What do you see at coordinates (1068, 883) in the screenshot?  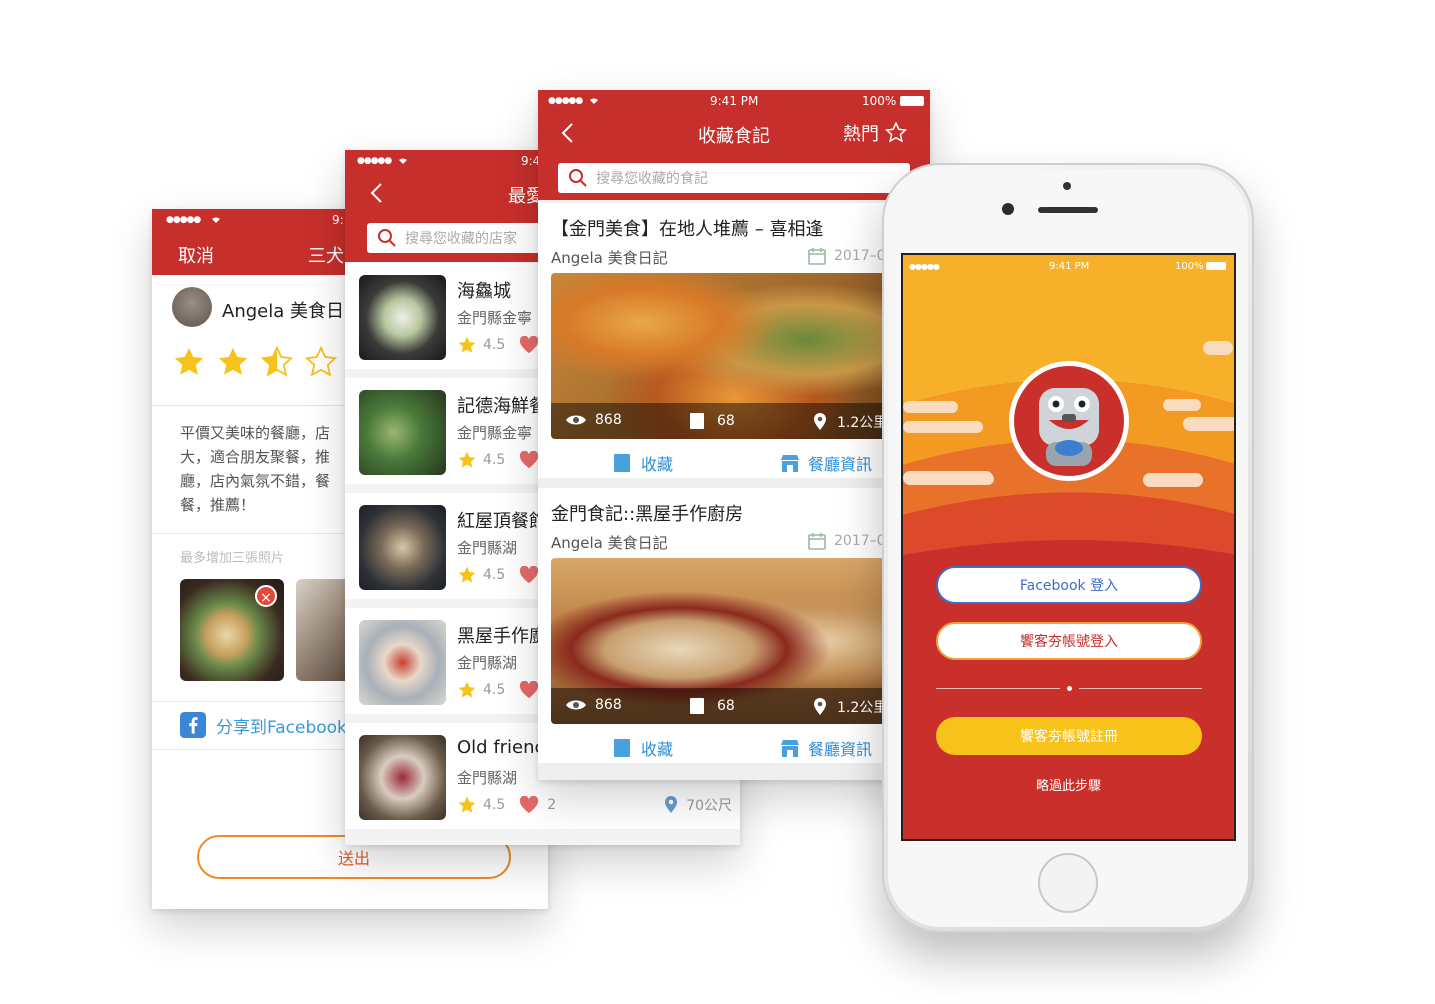 I see `home-button` at bounding box center [1068, 883].